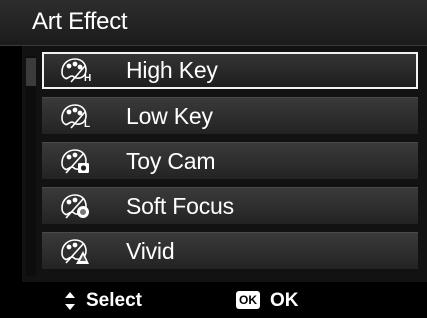  Describe the element at coordinates (80, 21) in the screenshot. I see `page-title: Art Effect` at that location.